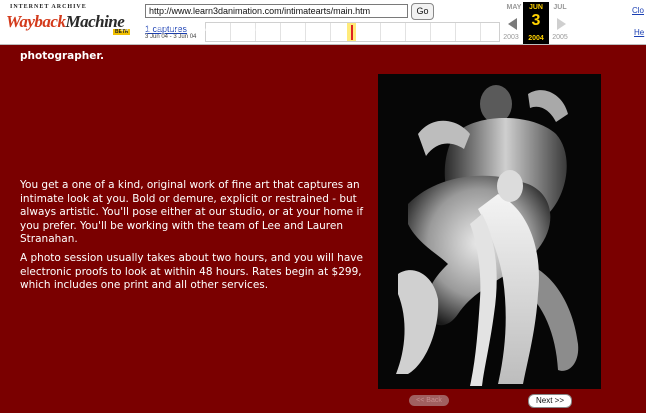 Image resolution: width=646 pixels, height=413 pixels. What do you see at coordinates (422, 11) in the screenshot?
I see `go-button: Go` at bounding box center [422, 11].